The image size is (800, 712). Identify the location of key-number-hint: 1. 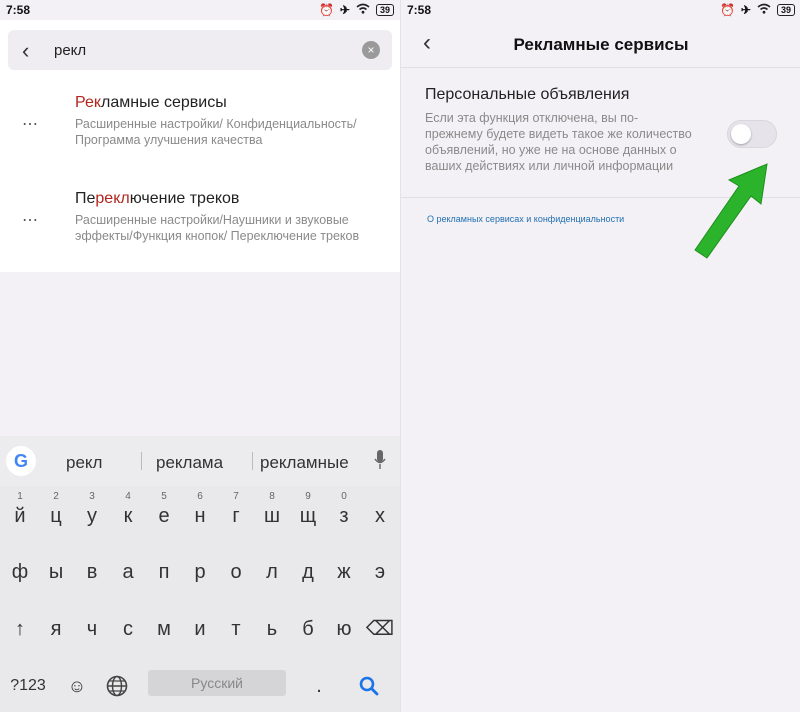
(20, 496).